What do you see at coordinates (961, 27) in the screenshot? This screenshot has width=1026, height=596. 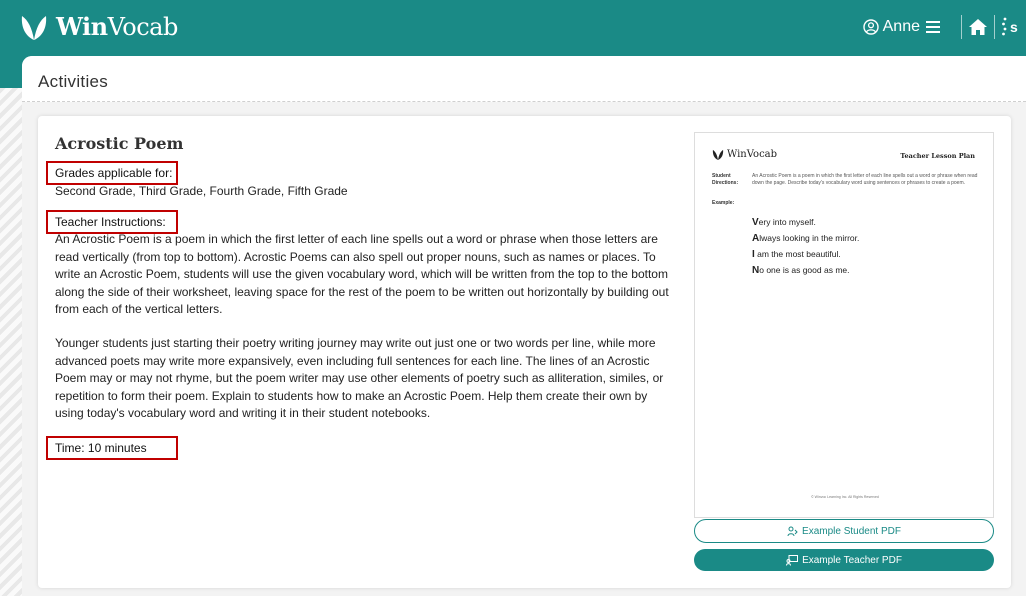 I see `header-divider` at bounding box center [961, 27].